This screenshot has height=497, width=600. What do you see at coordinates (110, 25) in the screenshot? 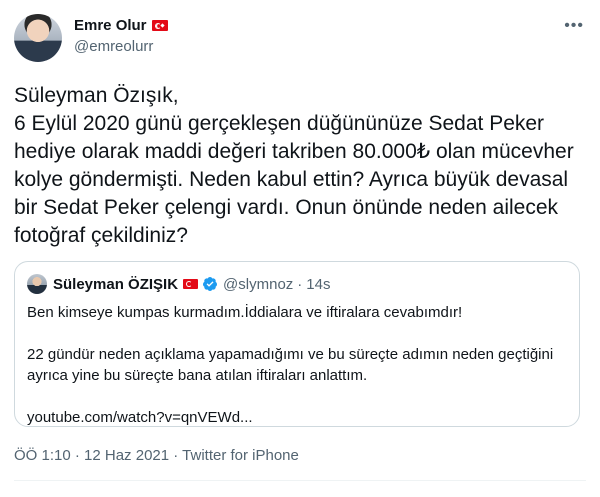
I see `author-name: Emre Olur` at bounding box center [110, 25].